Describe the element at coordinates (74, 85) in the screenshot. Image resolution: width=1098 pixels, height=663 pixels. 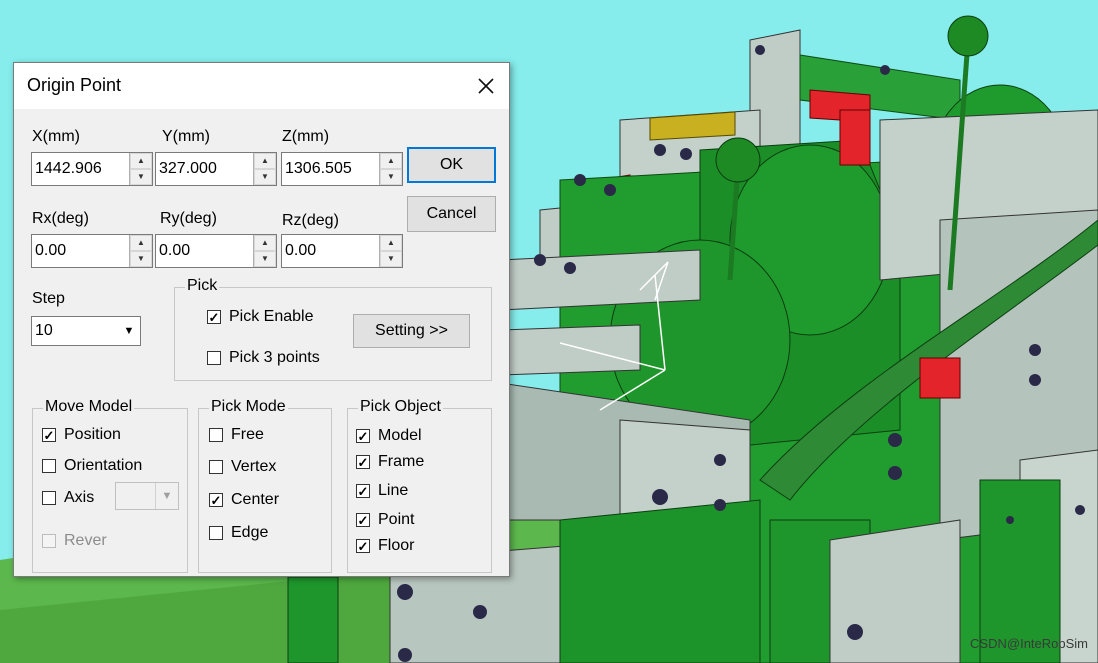
I see `dialog-title: Origin Point` at that location.